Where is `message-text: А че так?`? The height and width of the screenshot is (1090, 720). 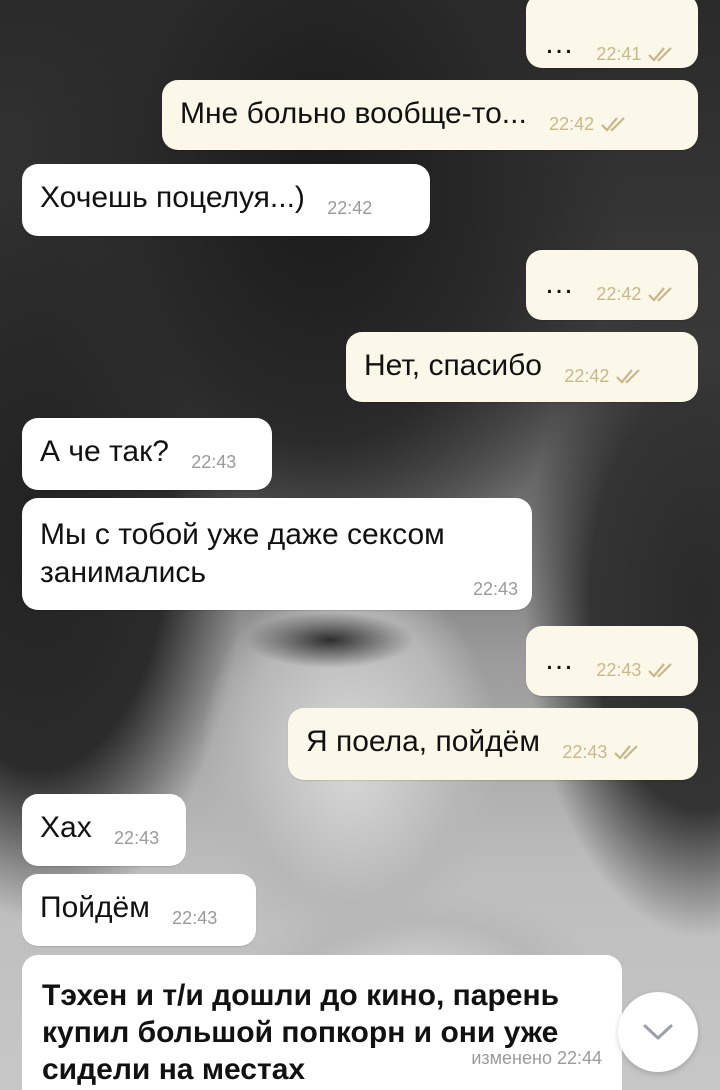 message-text: А че так? is located at coordinates (104, 452).